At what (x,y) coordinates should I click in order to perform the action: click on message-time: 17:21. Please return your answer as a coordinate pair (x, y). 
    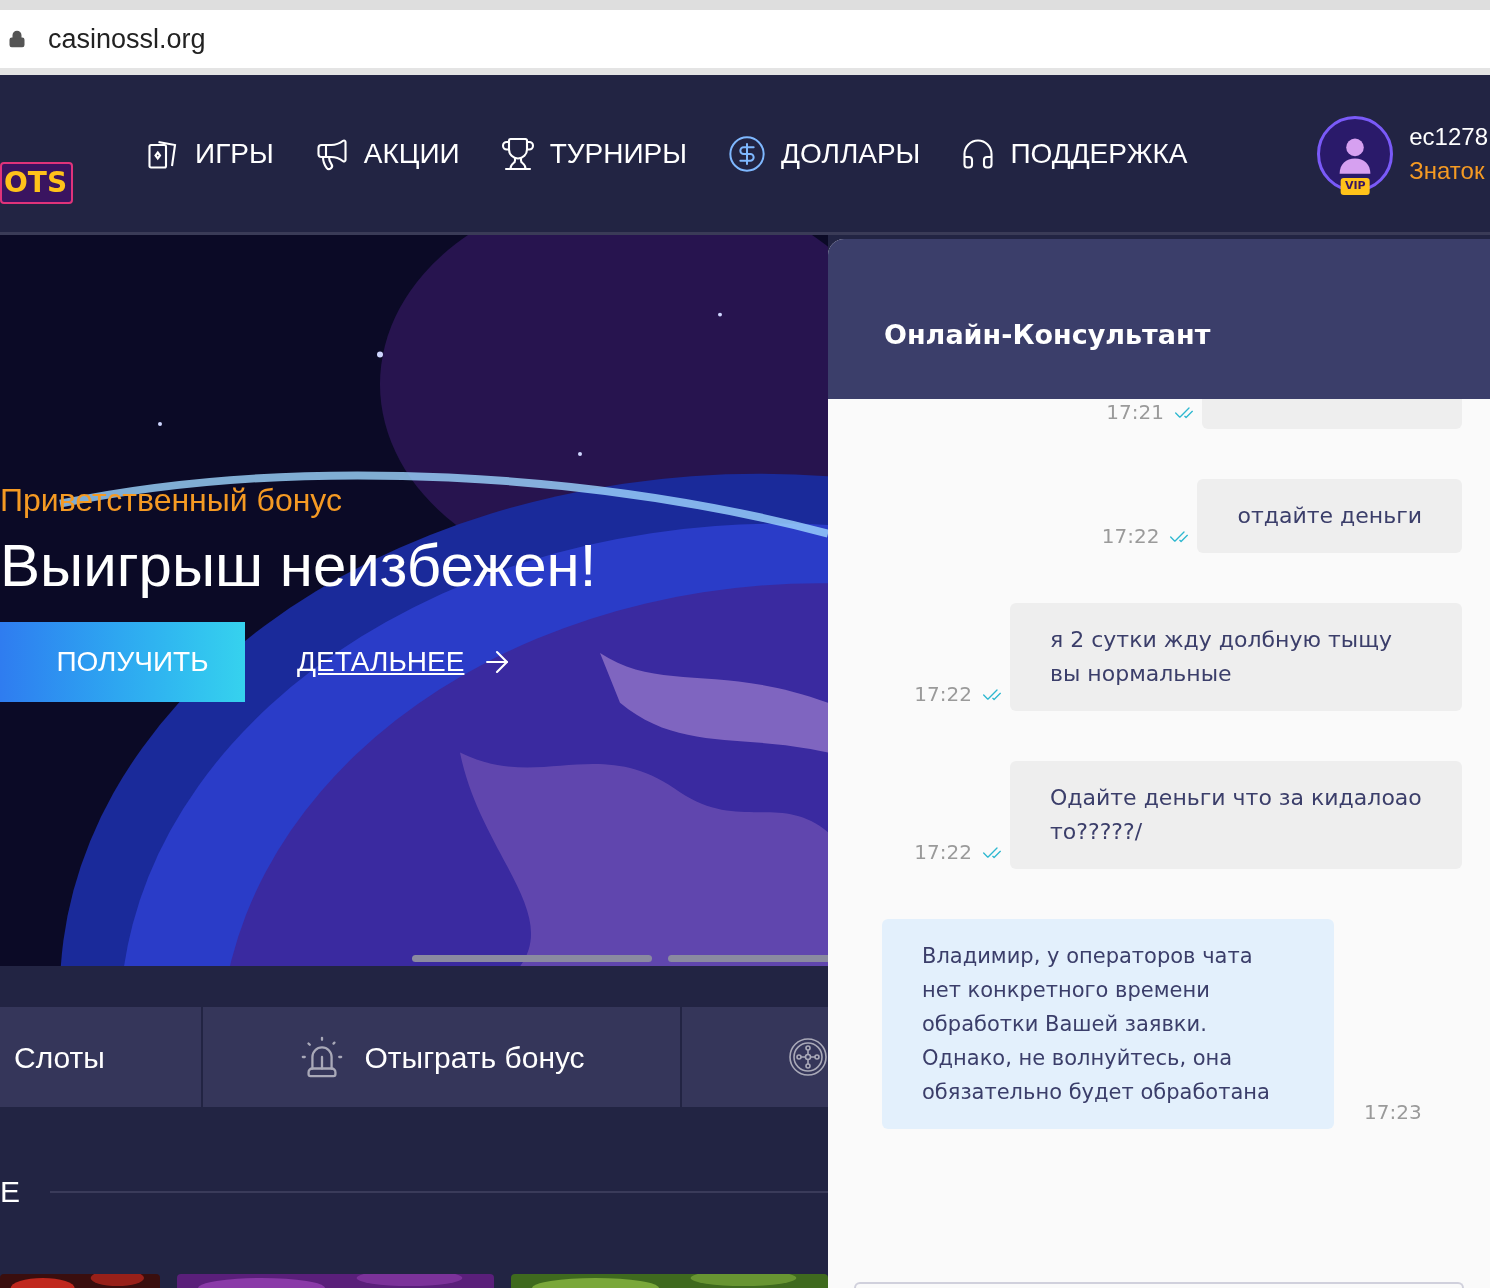
    Looking at the image, I should click on (1135, 412).